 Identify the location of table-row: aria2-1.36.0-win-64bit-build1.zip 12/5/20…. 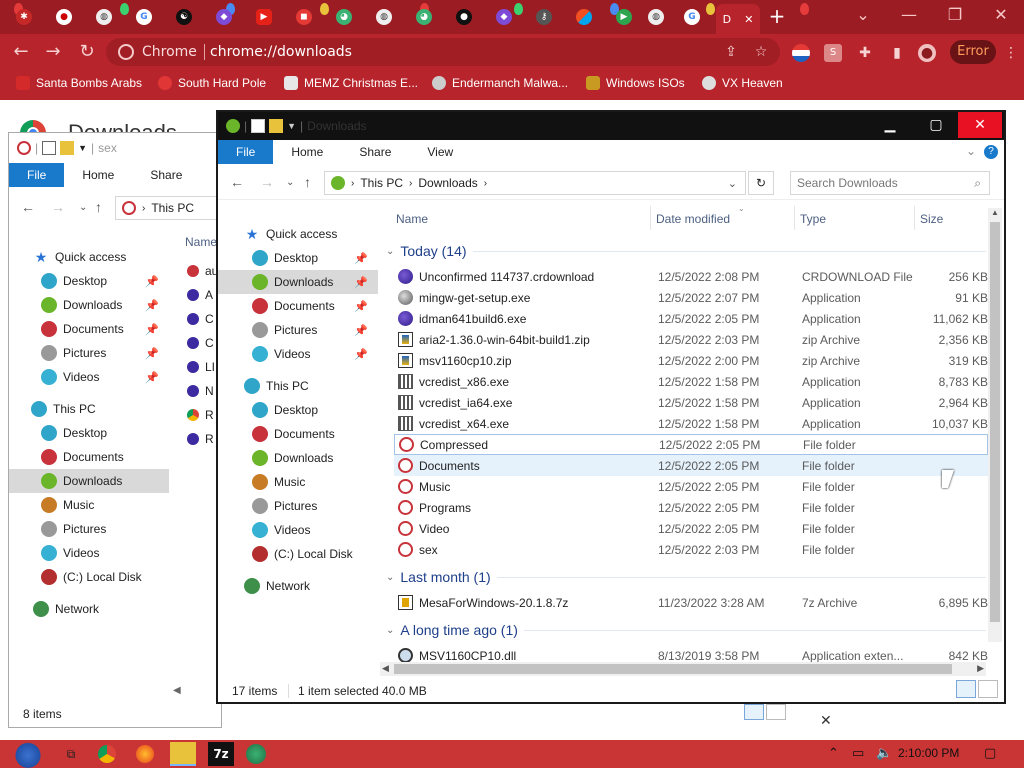
(691, 339).